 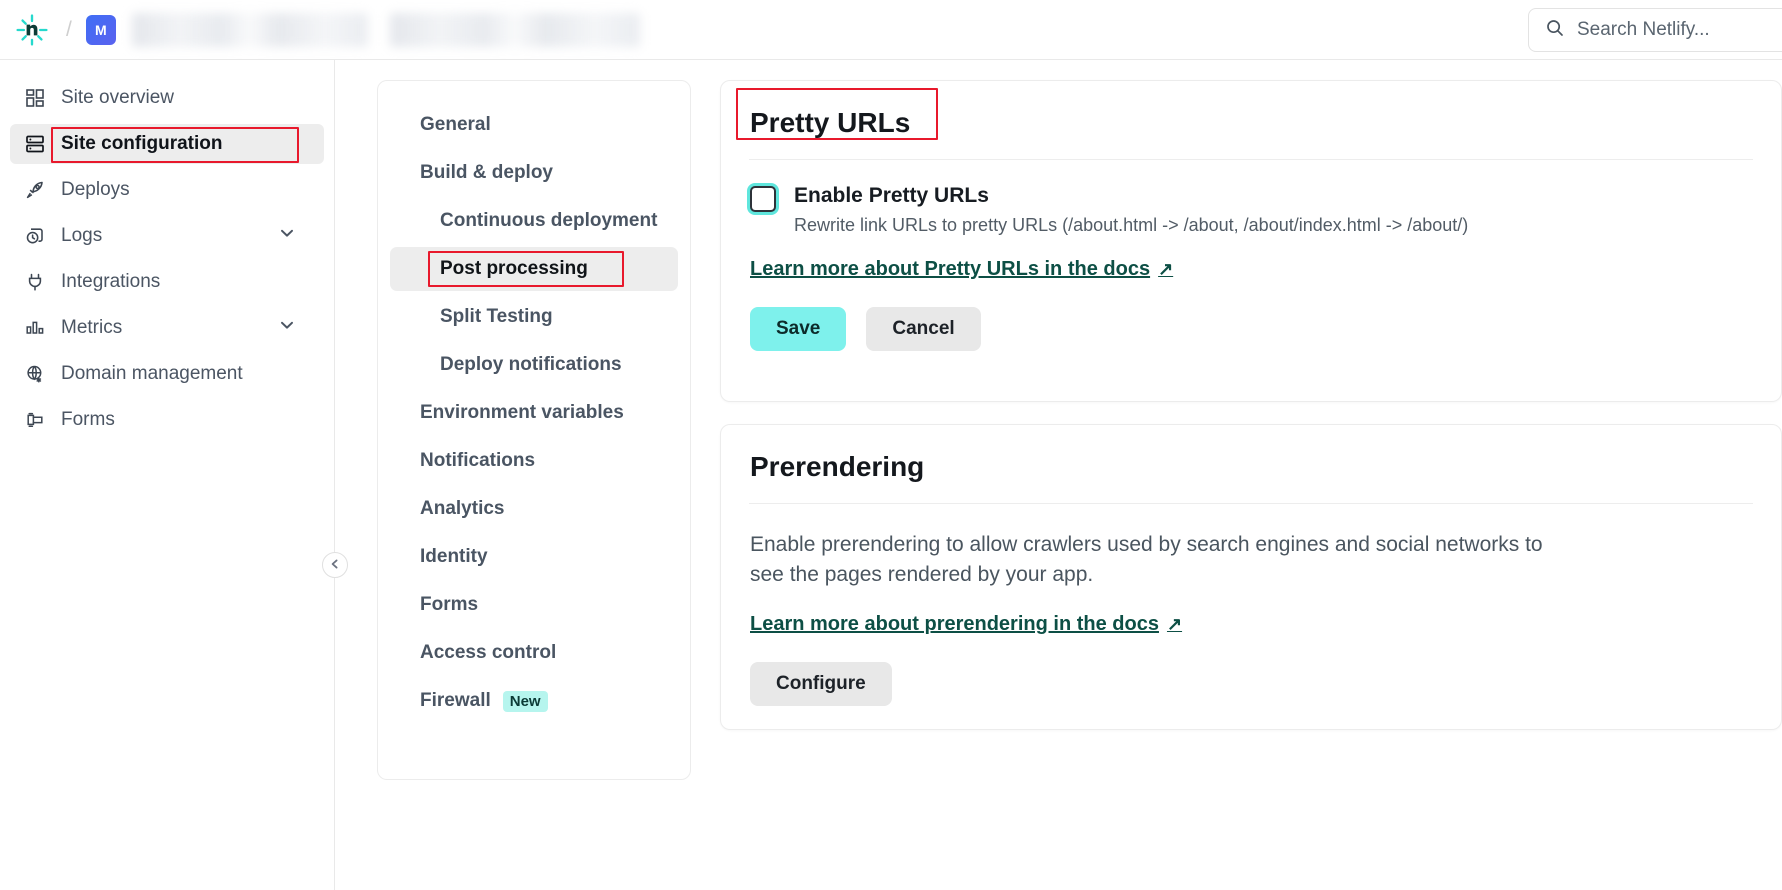 What do you see at coordinates (167, 190) in the screenshot?
I see `sidebar-item-deploys: Deploys` at bounding box center [167, 190].